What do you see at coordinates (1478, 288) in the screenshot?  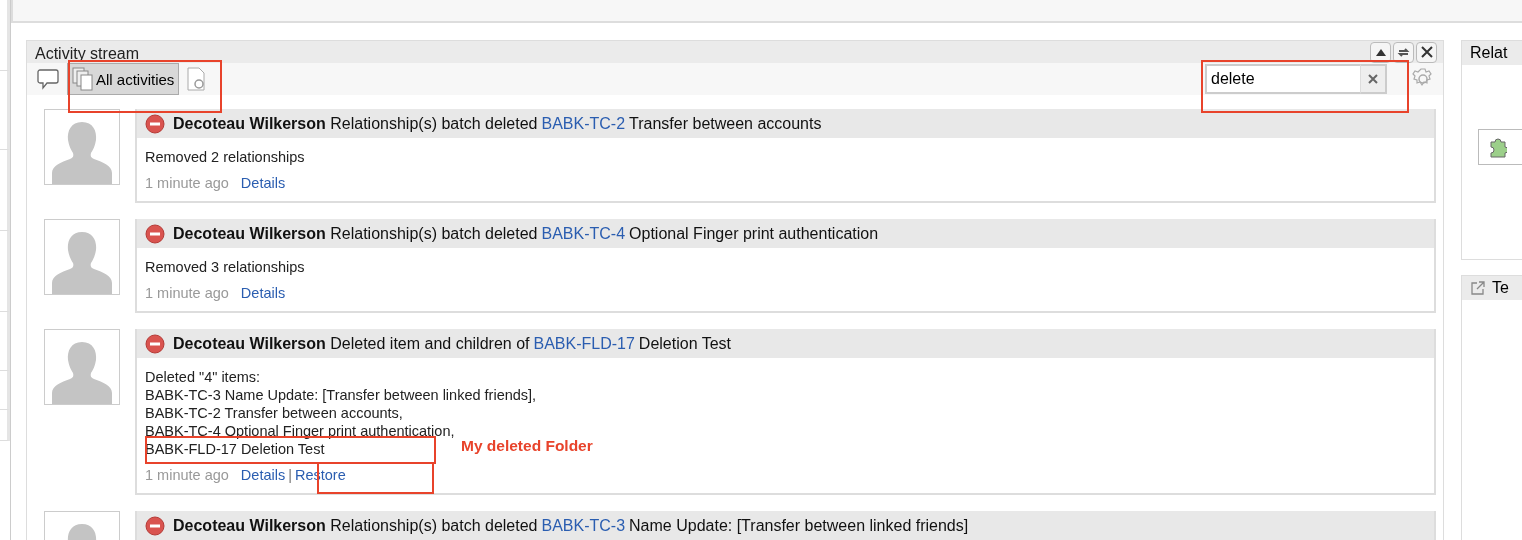 I see `external-link-icon` at bounding box center [1478, 288].